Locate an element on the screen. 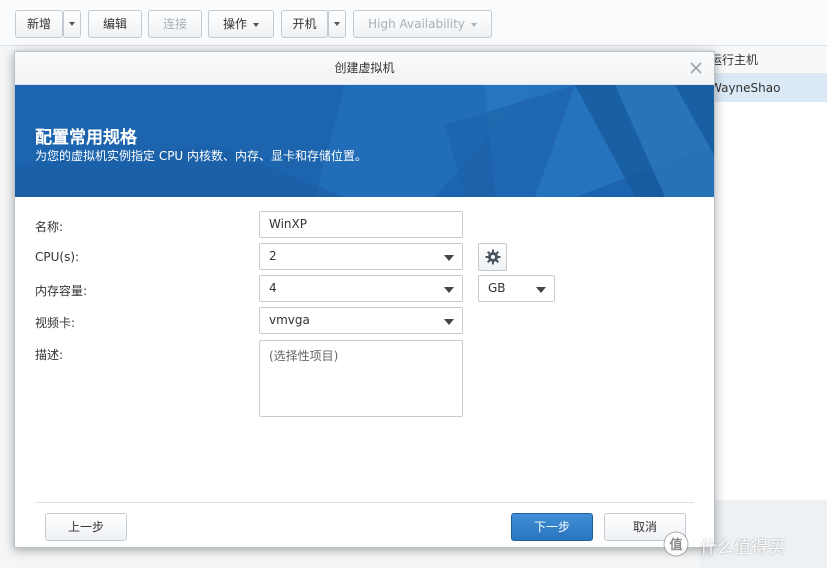 Image resolution: width=827 pixels, height=568 pixels. svg-text: 值 is located at coordinates (675, 545).